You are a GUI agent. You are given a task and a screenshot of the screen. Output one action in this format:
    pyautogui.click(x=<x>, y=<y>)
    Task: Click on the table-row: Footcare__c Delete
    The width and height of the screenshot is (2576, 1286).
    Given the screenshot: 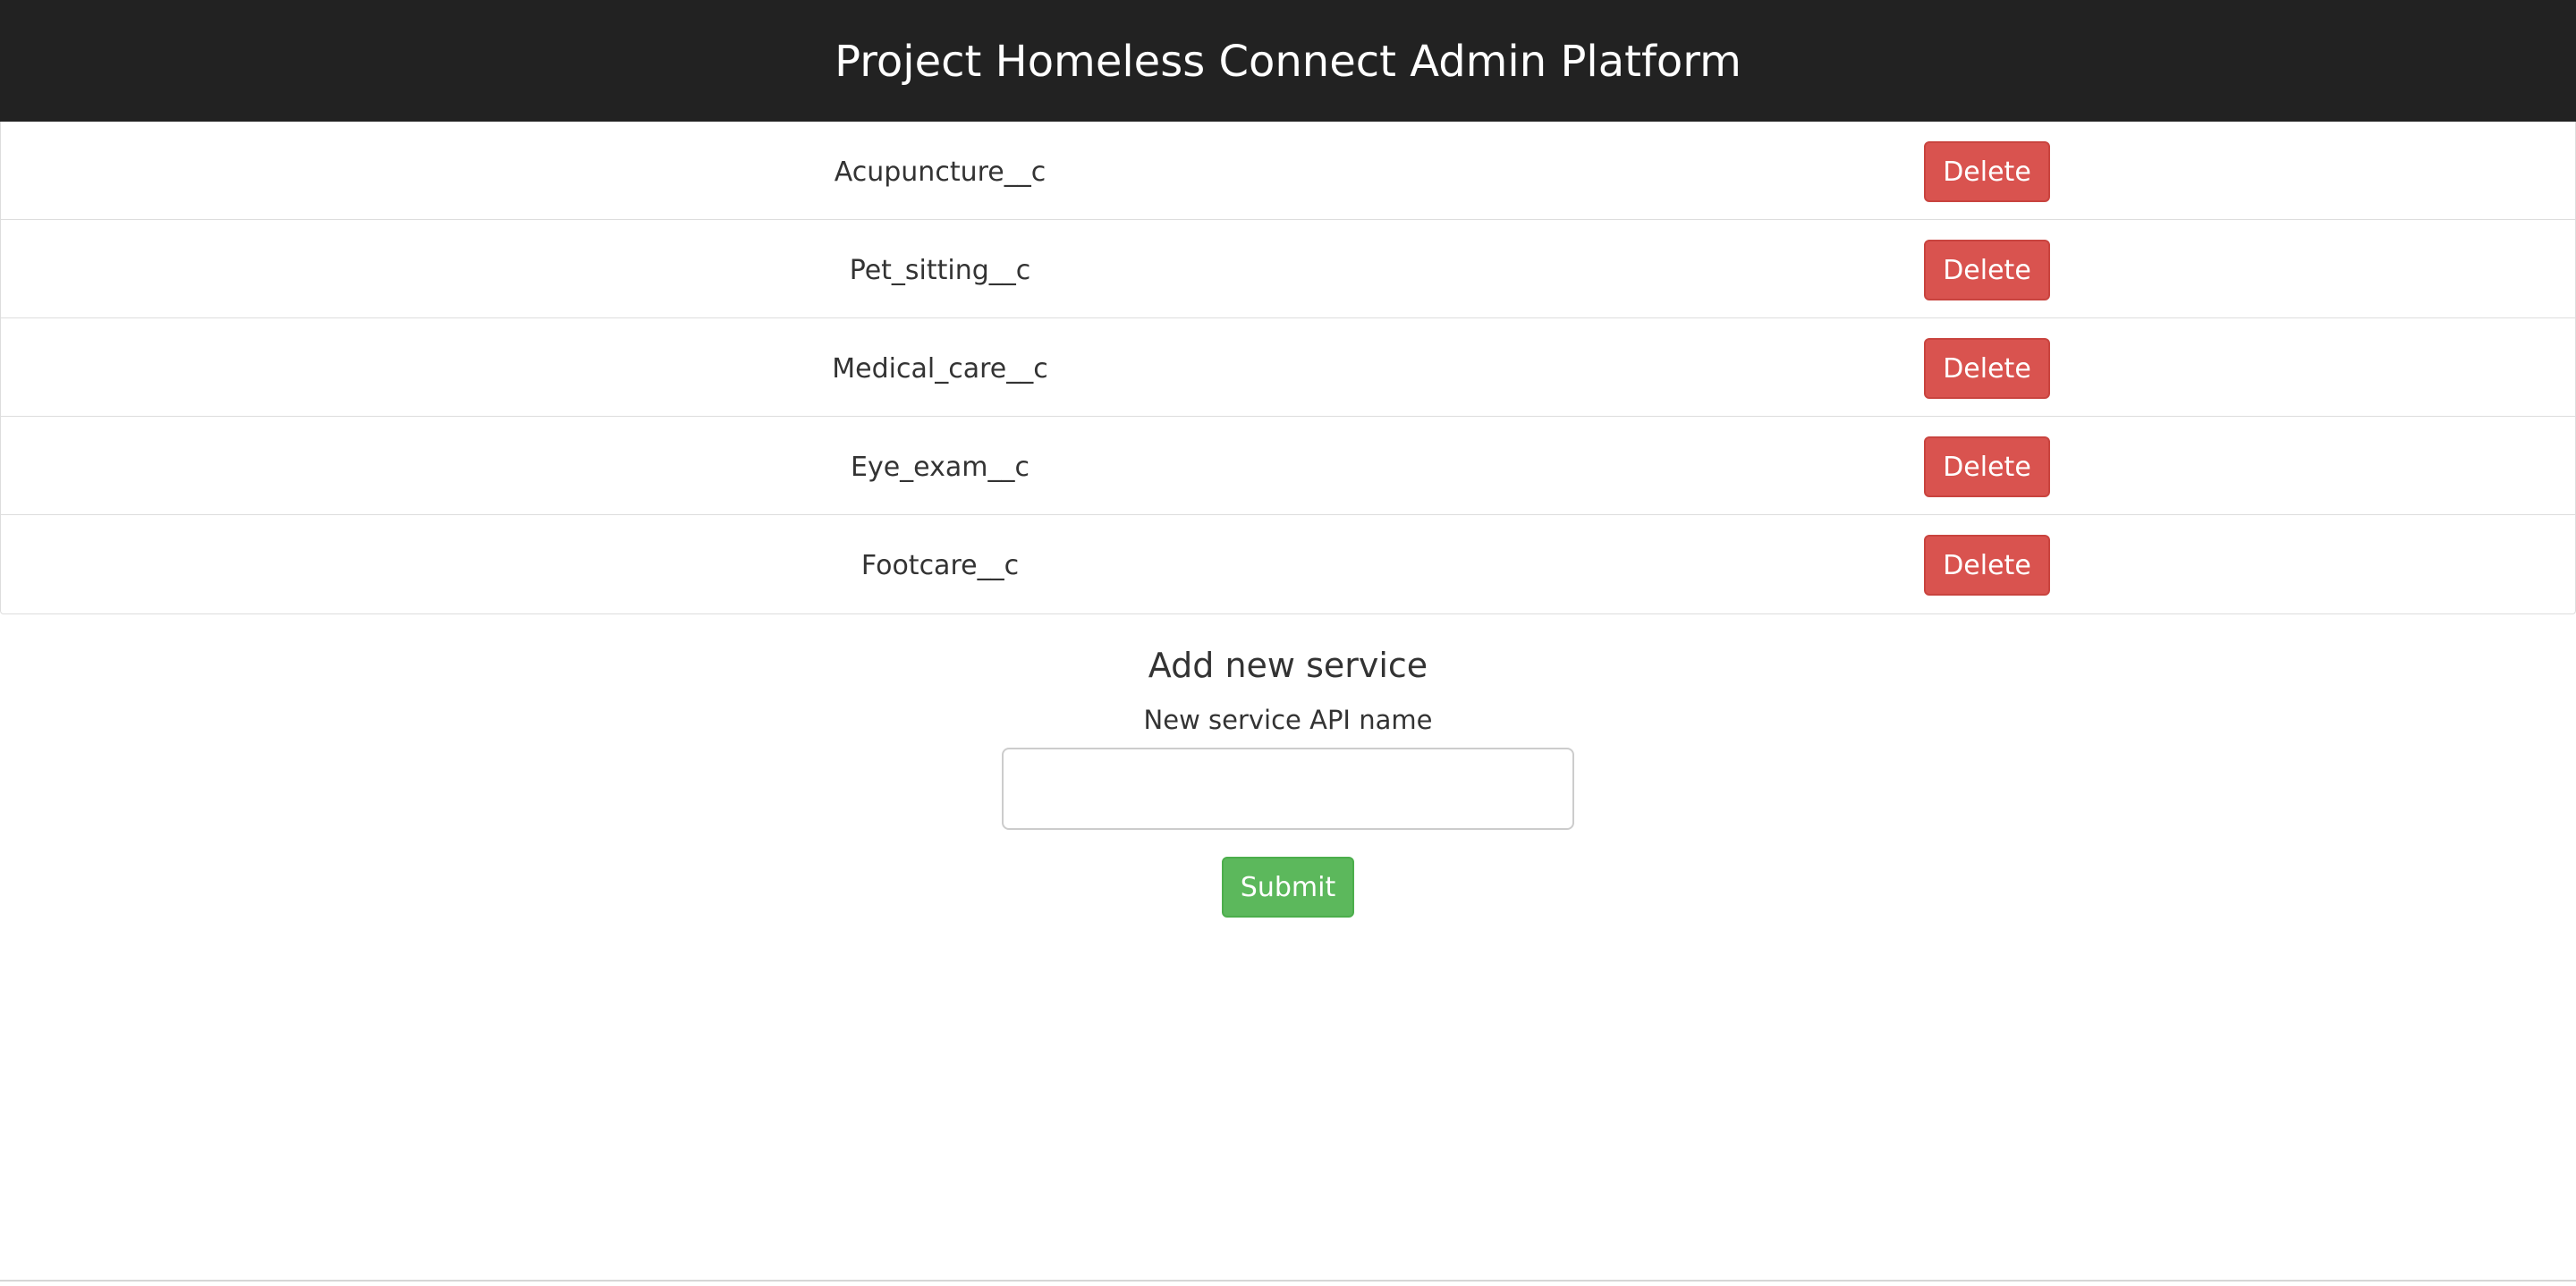 What is the action you would take?
    pyautogui.click(x=1288, y=564)
    